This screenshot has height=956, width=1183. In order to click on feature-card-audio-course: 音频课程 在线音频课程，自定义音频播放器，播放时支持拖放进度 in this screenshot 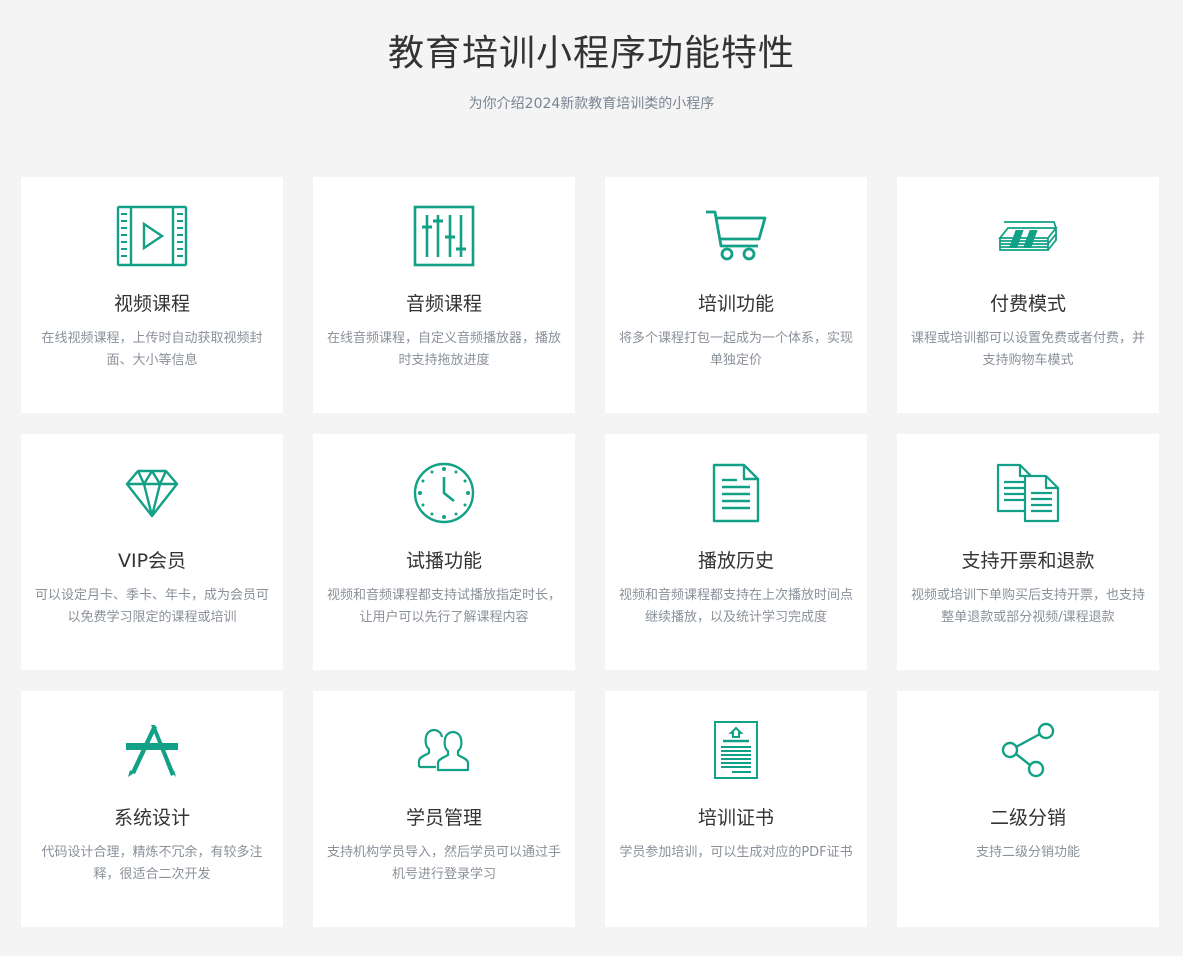, I will do `click(444, 295)`.